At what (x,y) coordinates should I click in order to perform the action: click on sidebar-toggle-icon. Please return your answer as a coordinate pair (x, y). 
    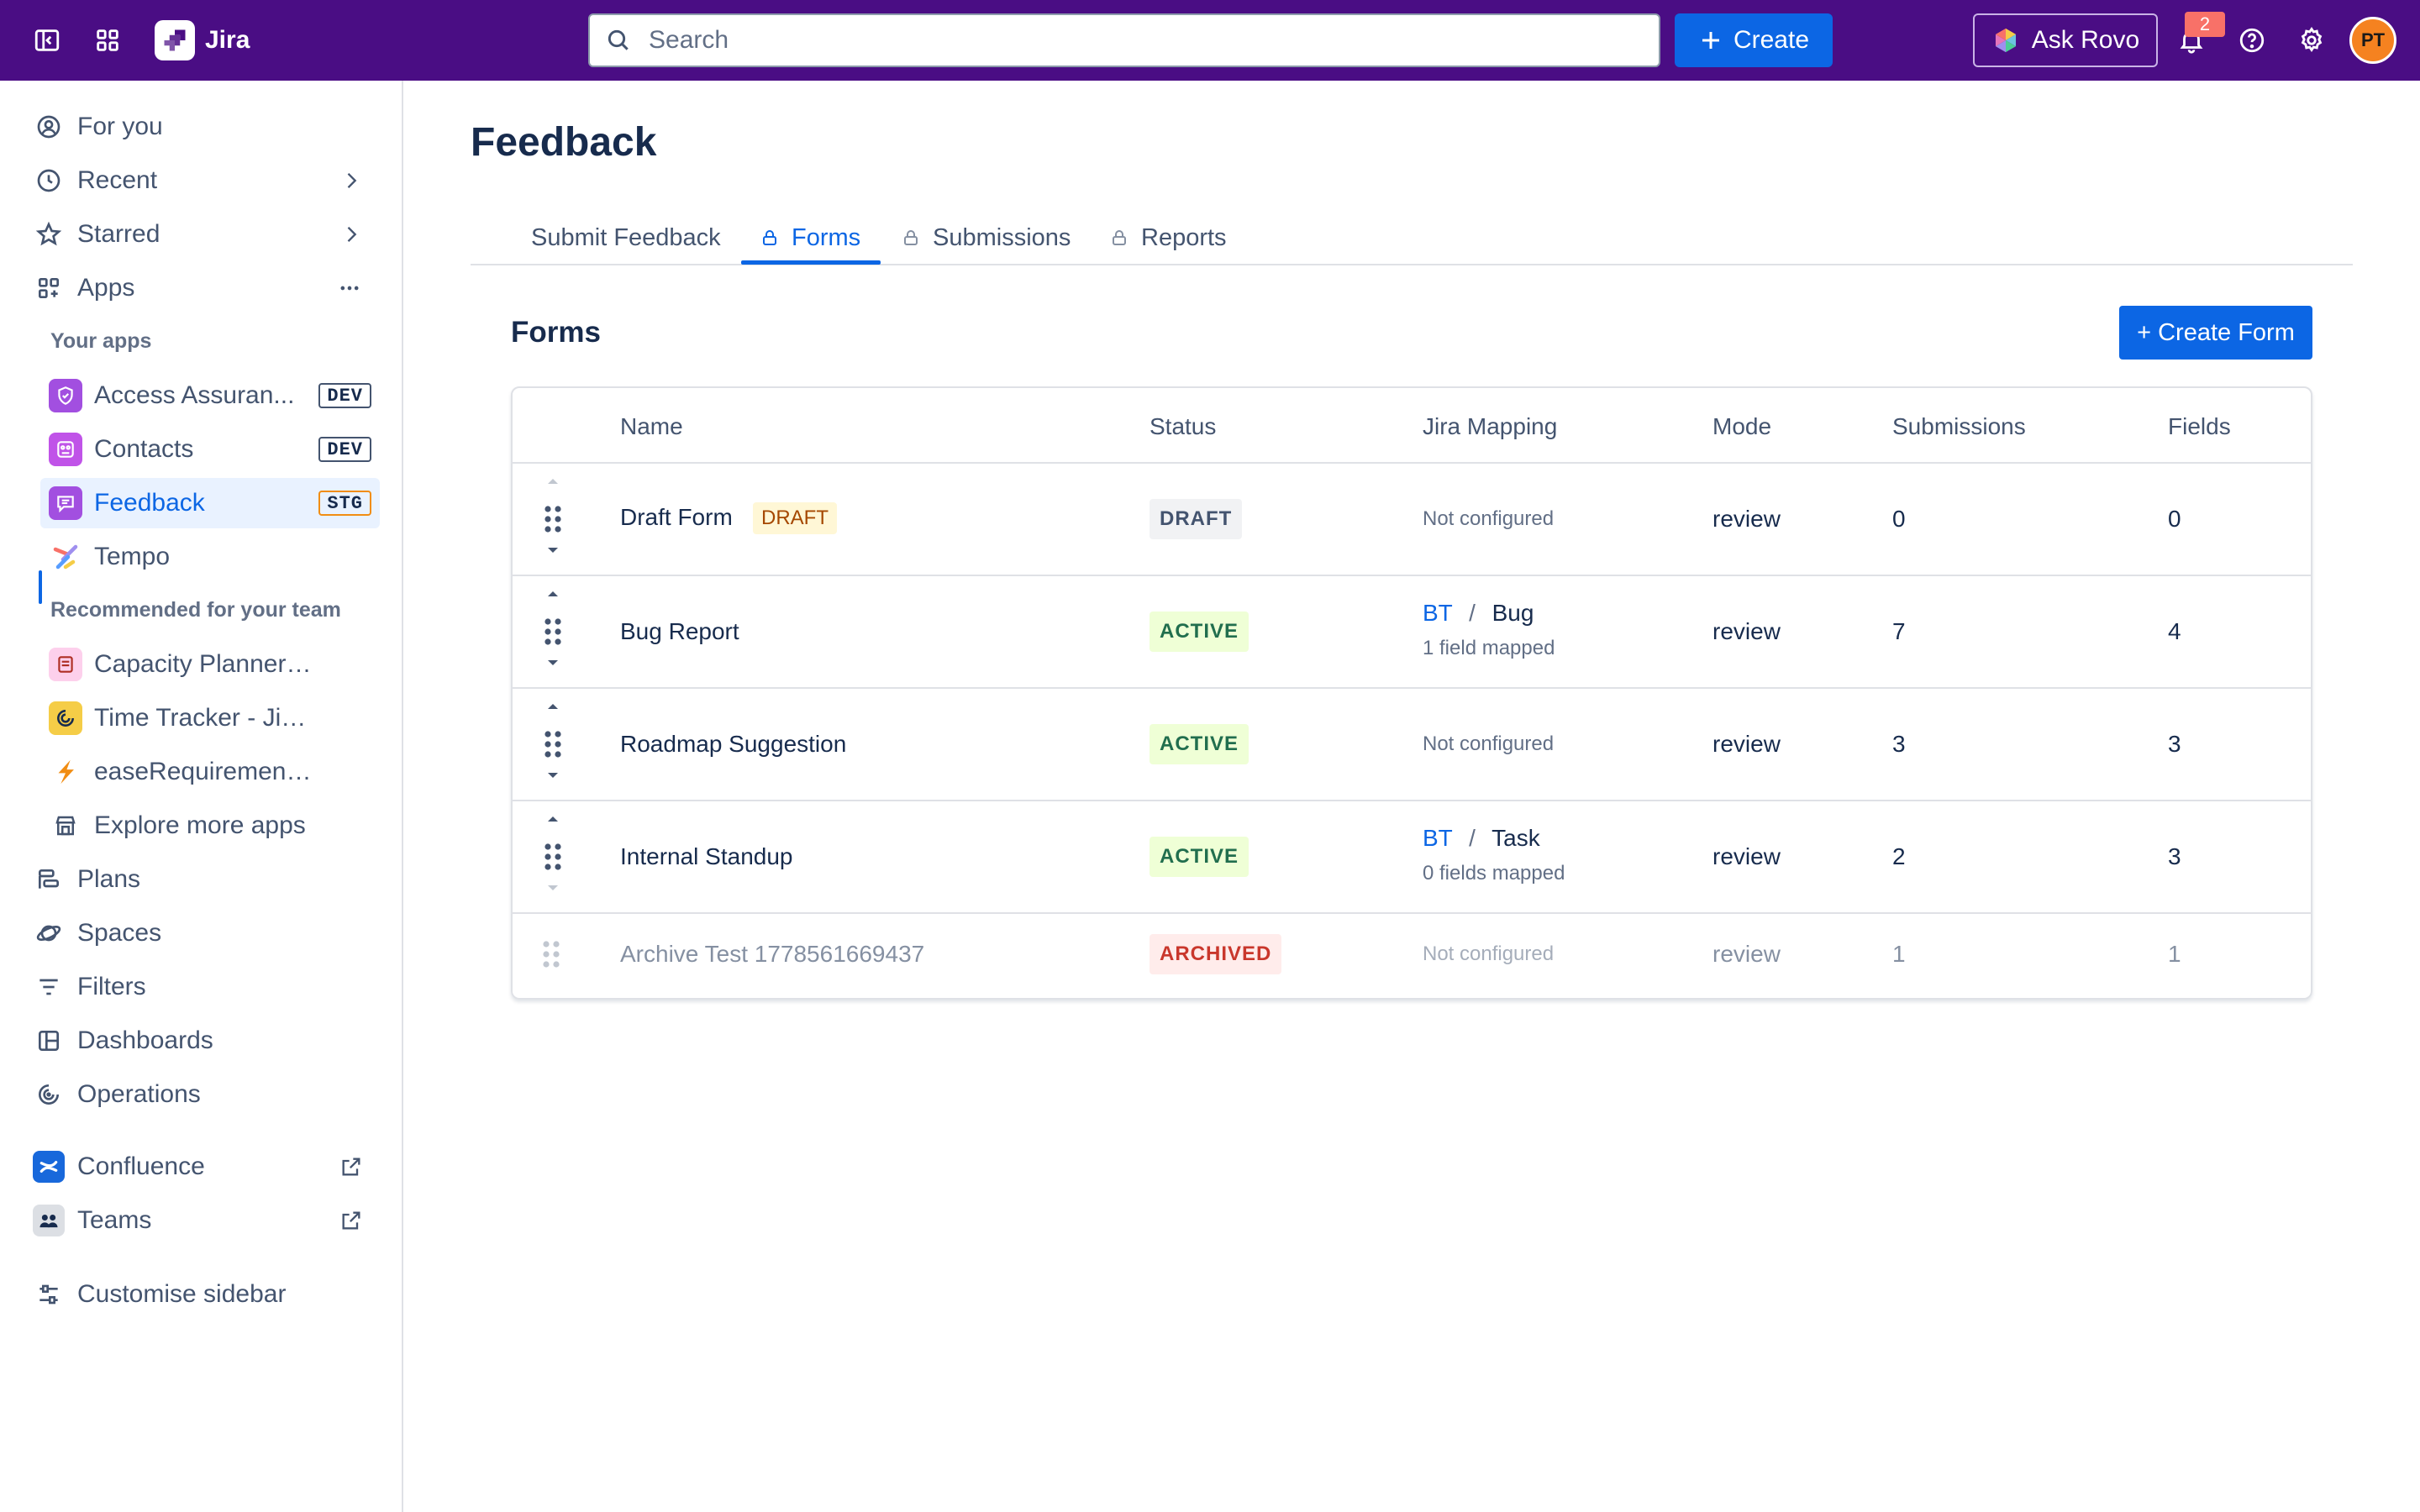
    Looking at the image, I should click on (47, 40).